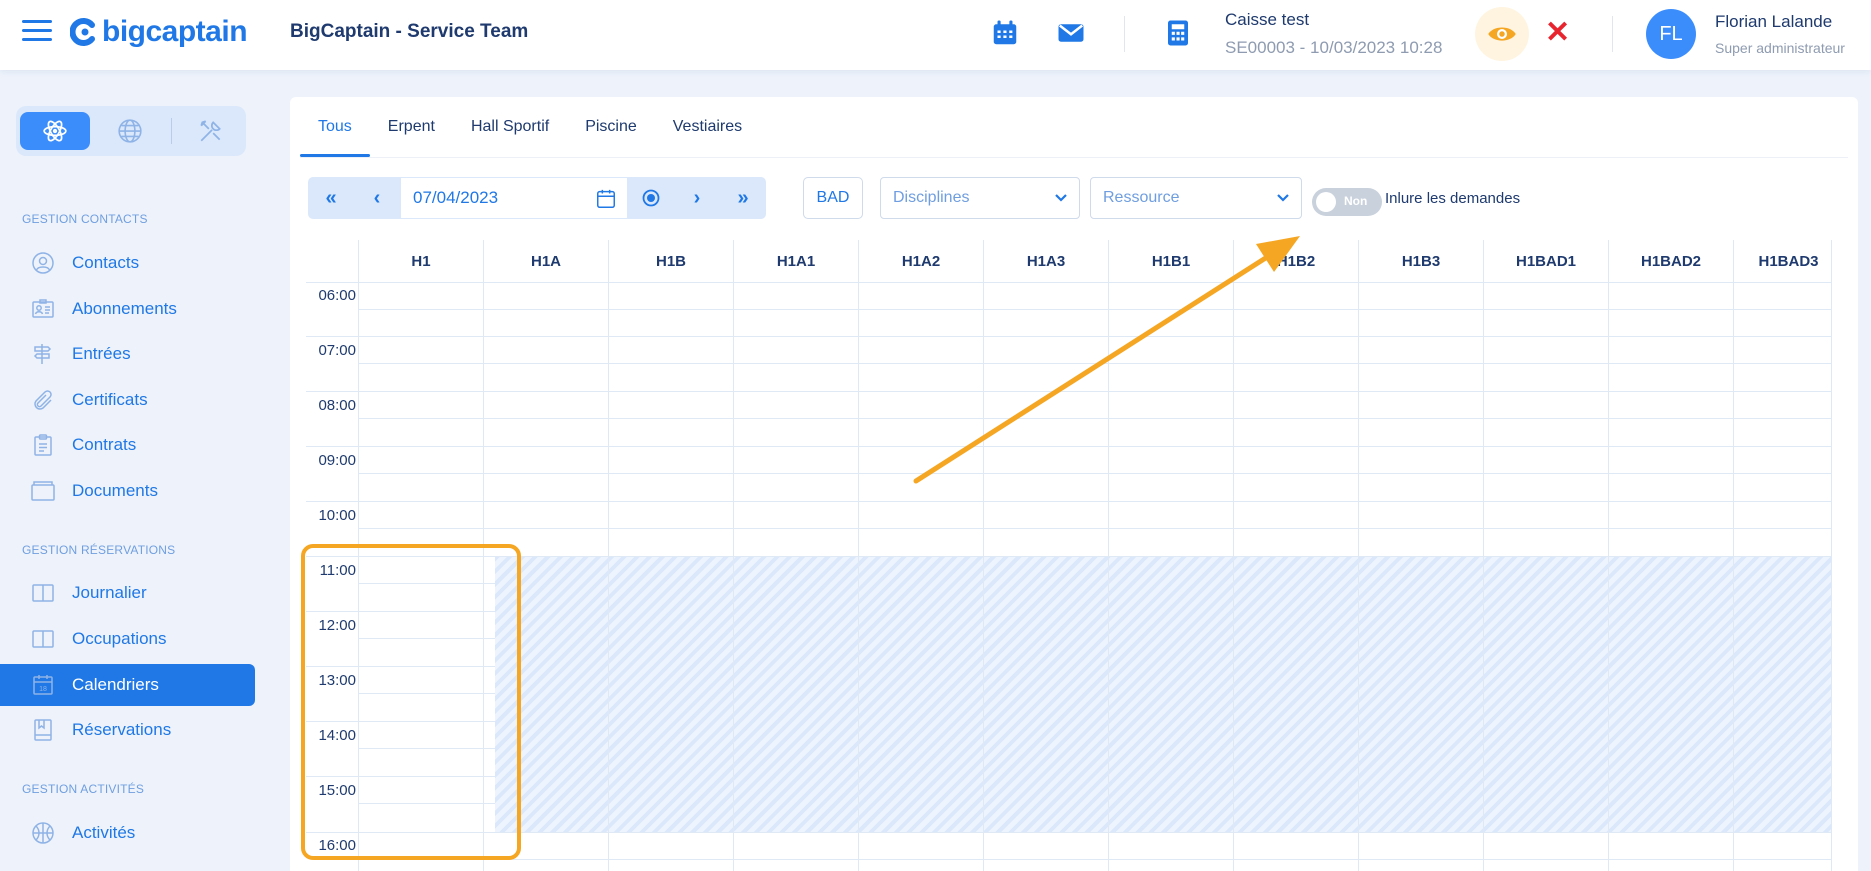  Describe the element at coordinates (411, 702) in the screenshot. I see `annotation-highlight-box` at that location.